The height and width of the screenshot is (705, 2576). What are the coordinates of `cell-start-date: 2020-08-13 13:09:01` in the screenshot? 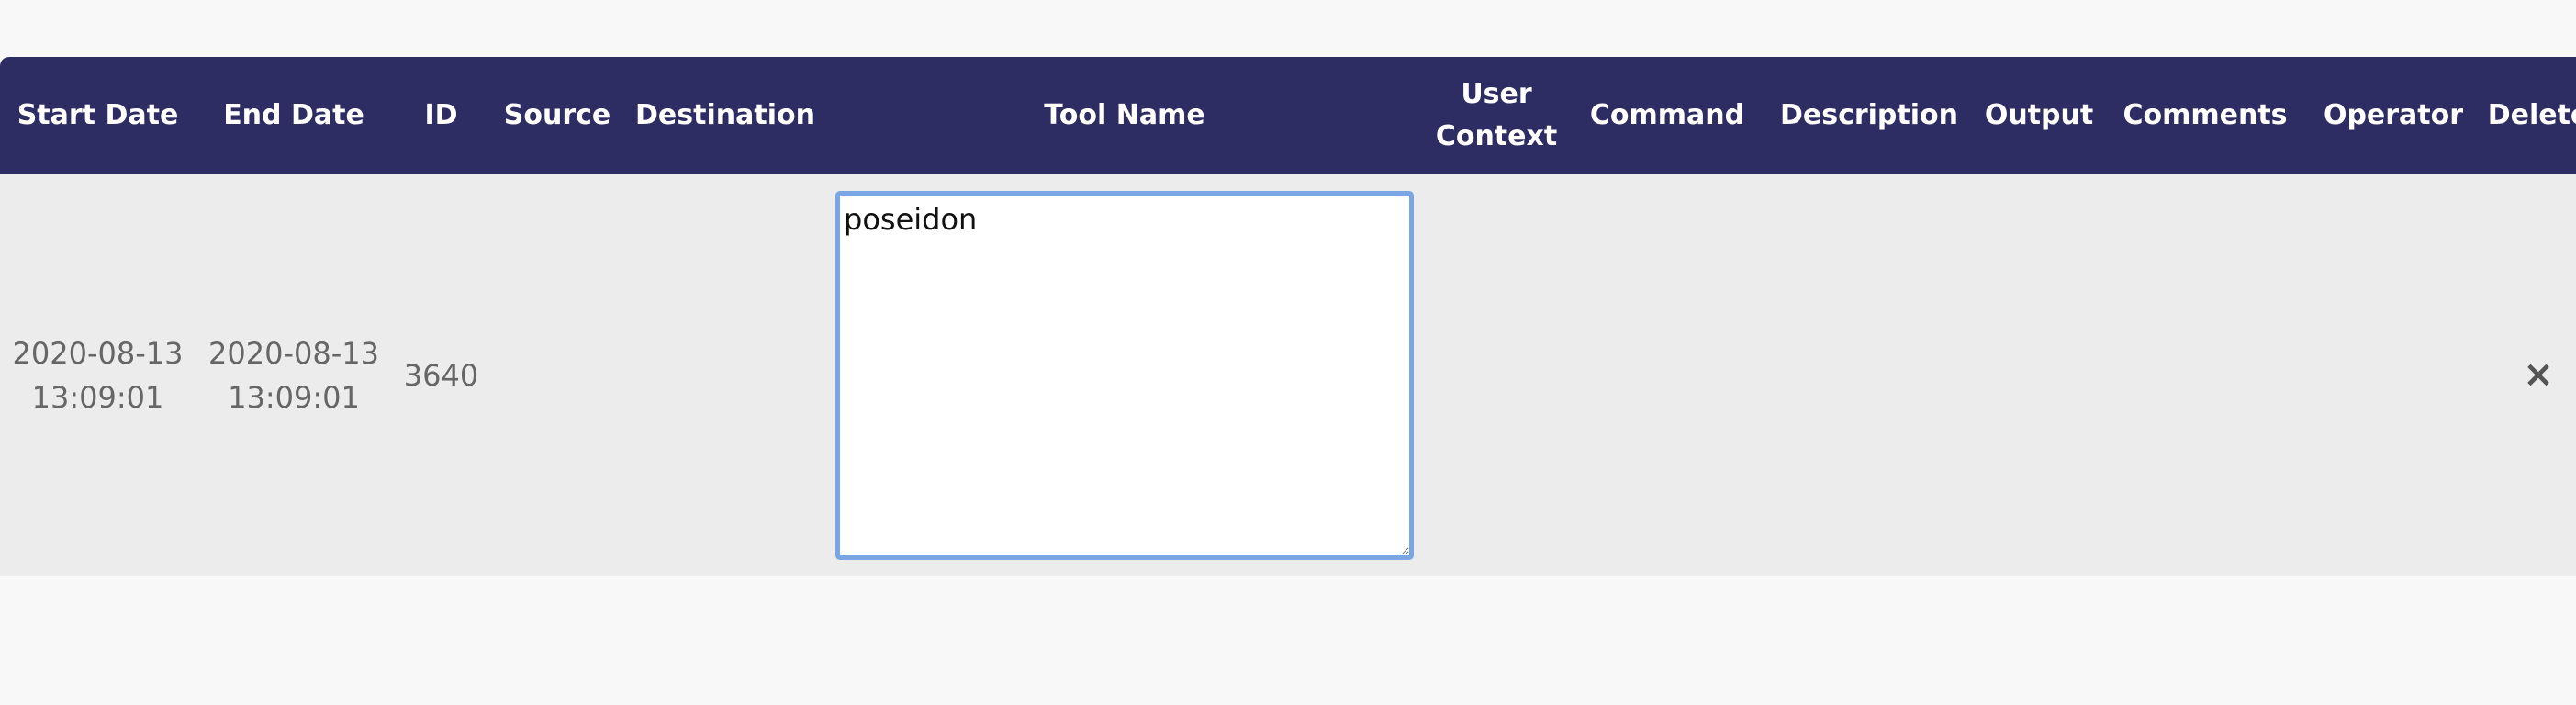 It's located at (98, 375).